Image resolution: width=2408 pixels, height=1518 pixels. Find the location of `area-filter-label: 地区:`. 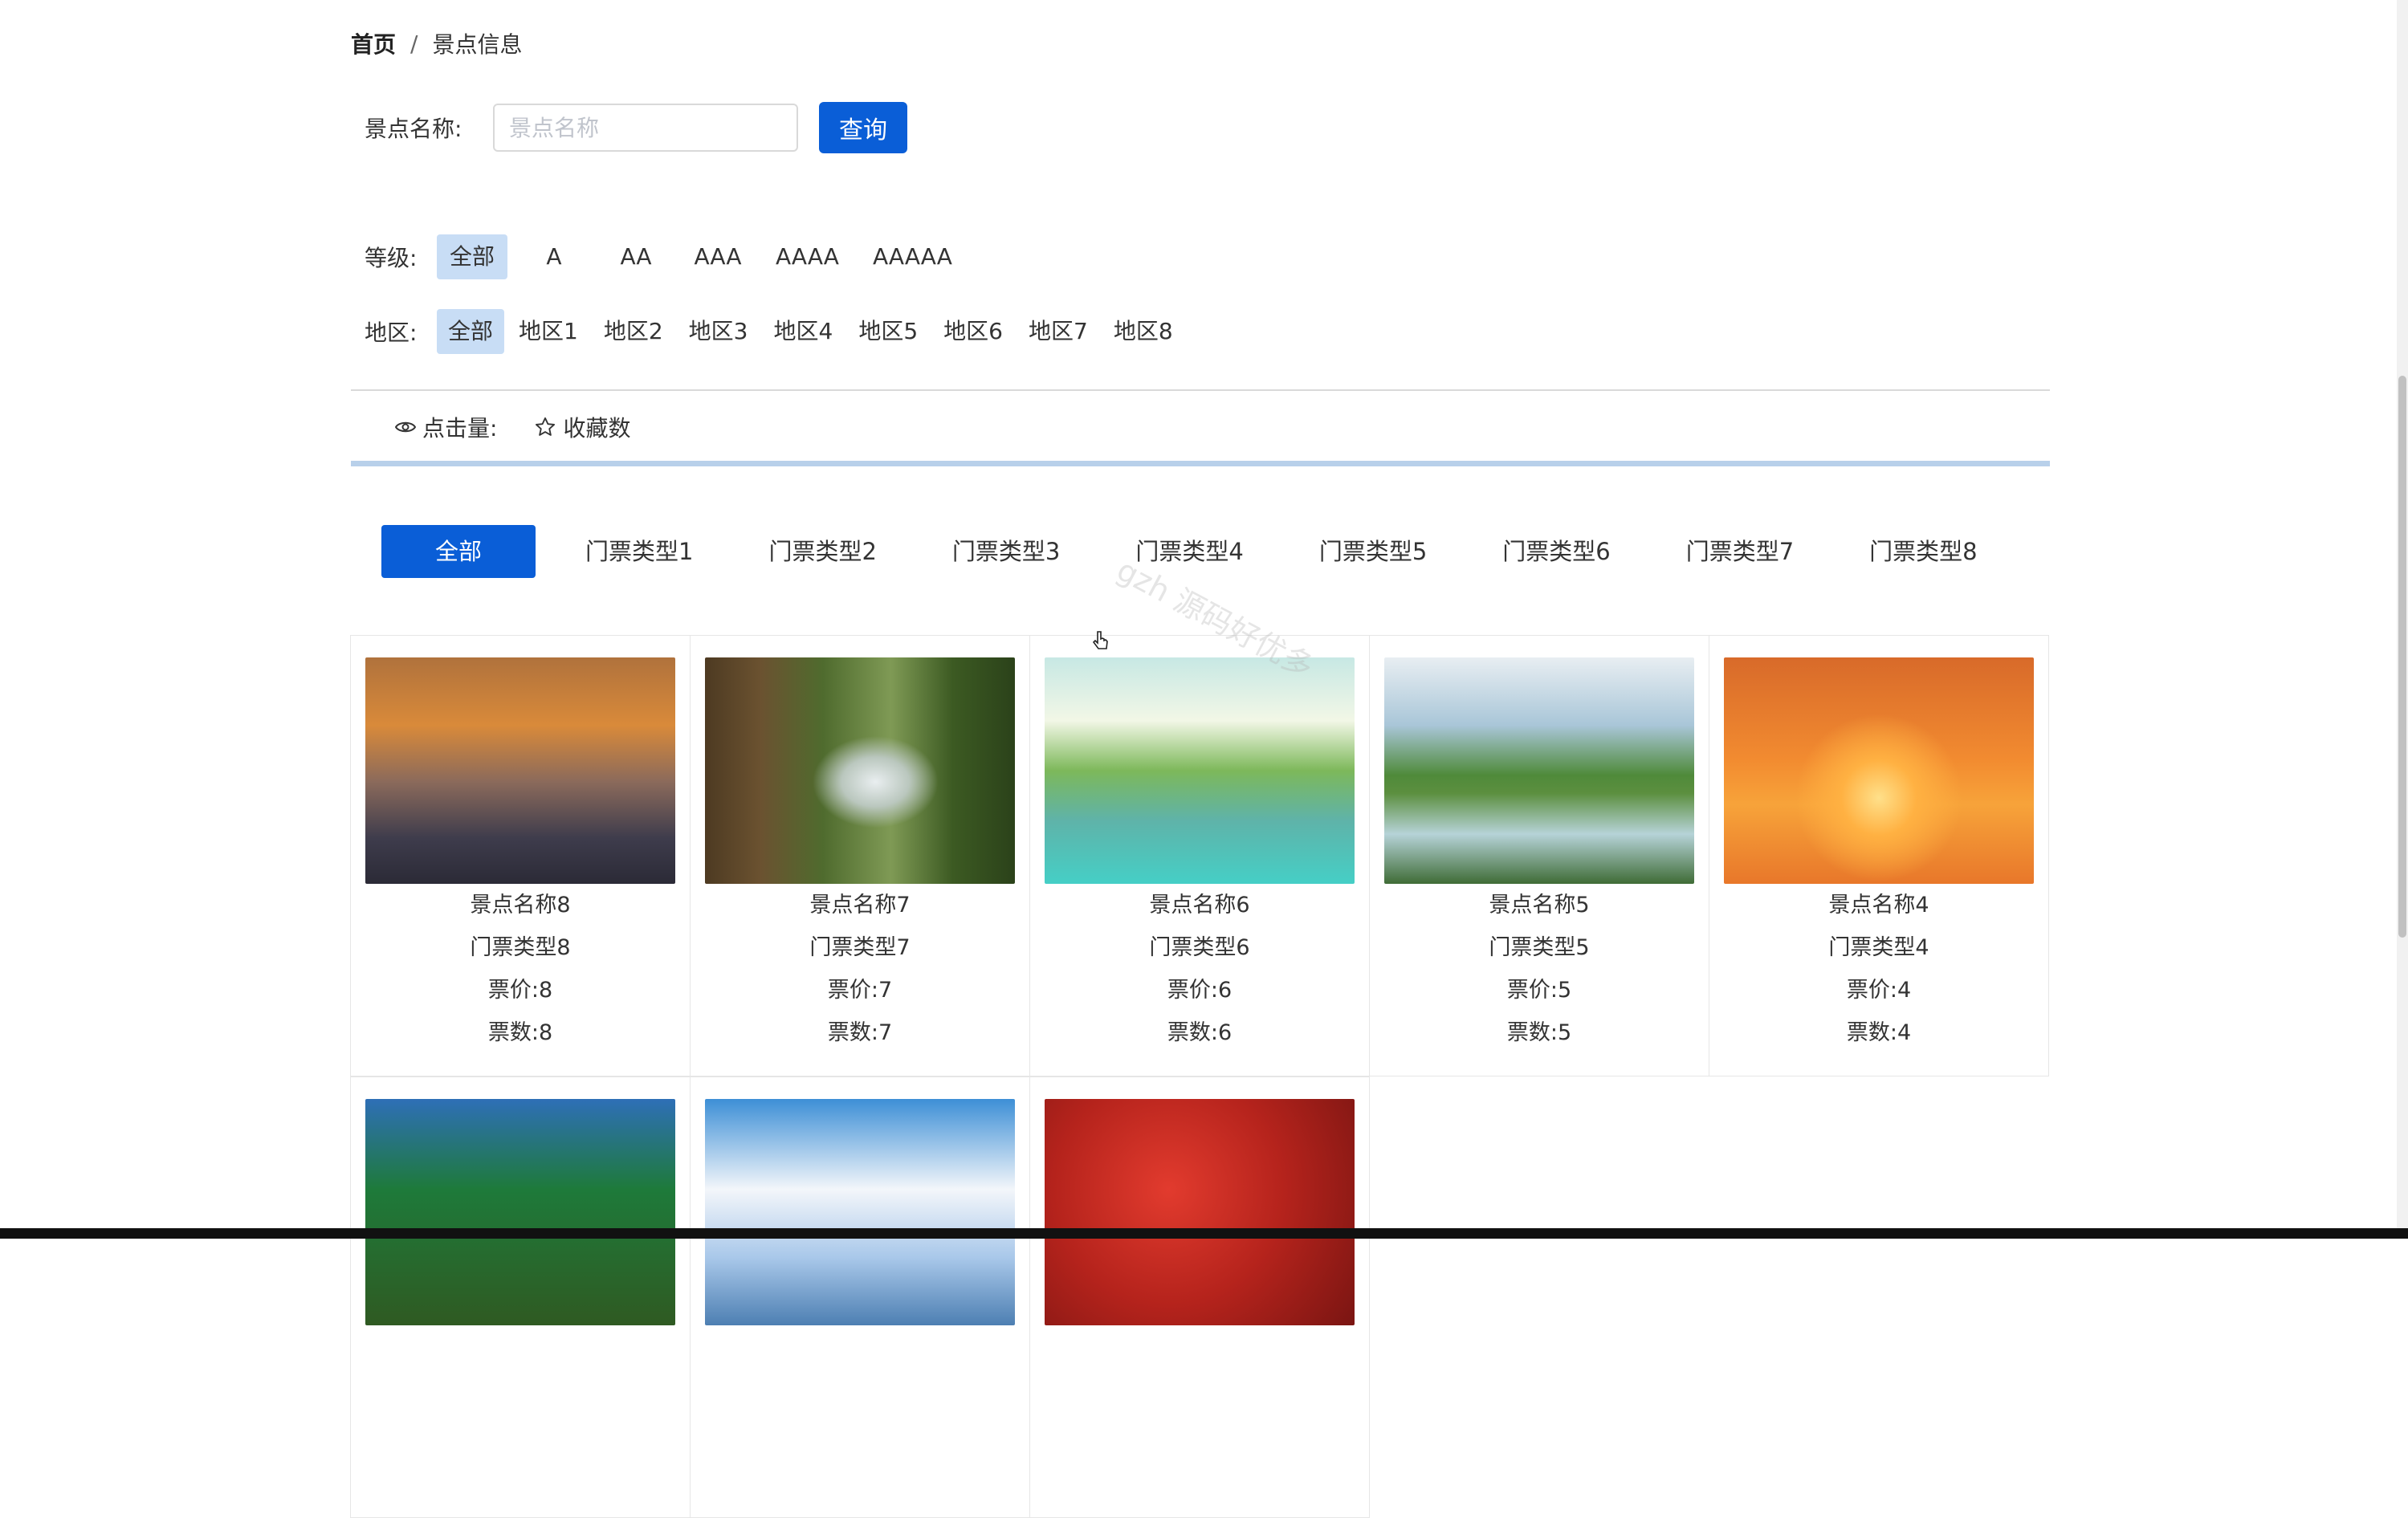

area-filter-label: 地区: is located at coordinates (391, 332).